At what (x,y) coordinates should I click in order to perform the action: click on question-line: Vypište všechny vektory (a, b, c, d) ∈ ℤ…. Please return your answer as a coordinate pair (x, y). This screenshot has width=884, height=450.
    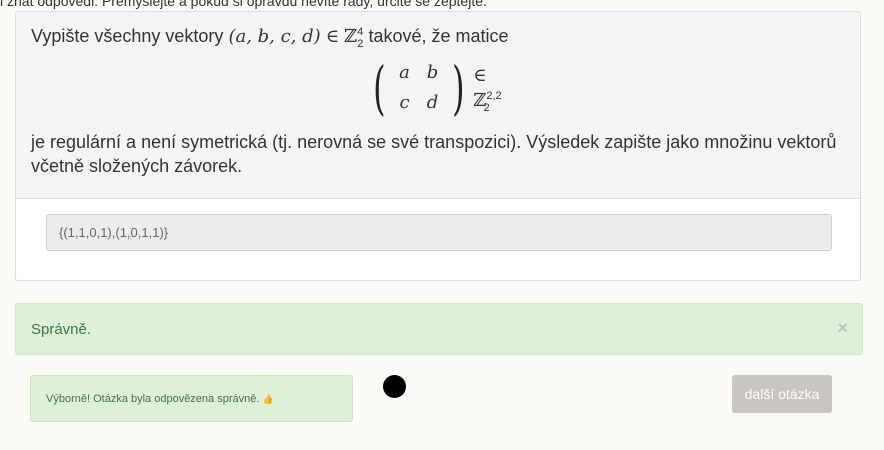
    Looking at the image, I should click on (438, 36).